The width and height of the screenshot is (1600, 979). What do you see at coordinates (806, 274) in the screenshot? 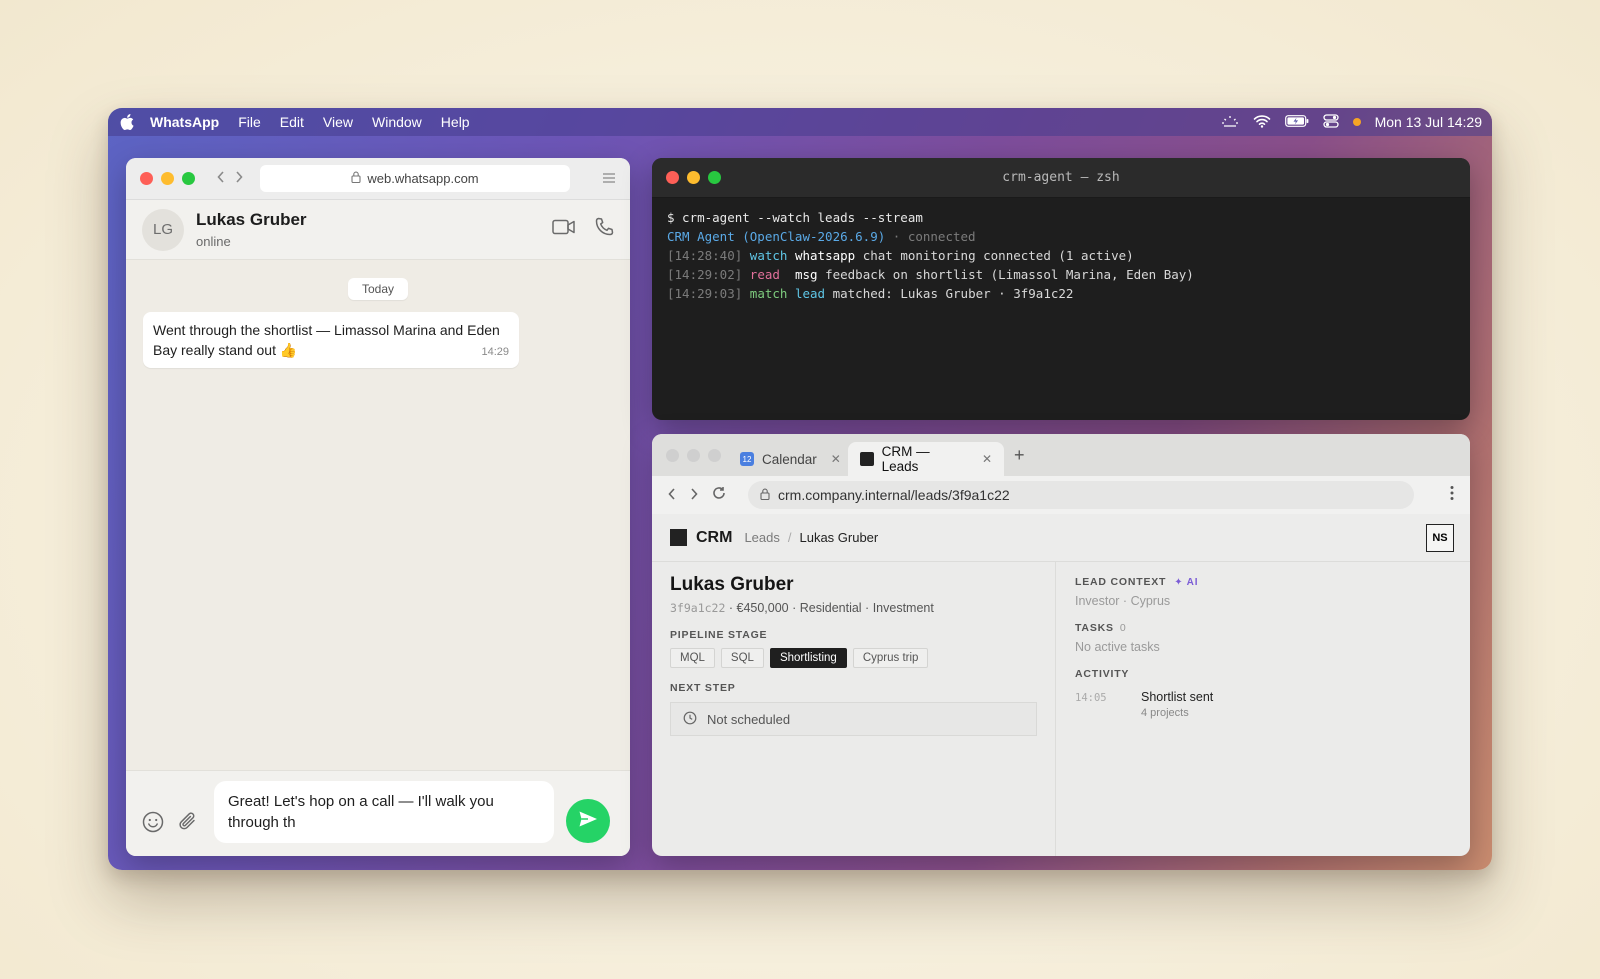
I see `log-object: msg` at bounding box center [806, 274].